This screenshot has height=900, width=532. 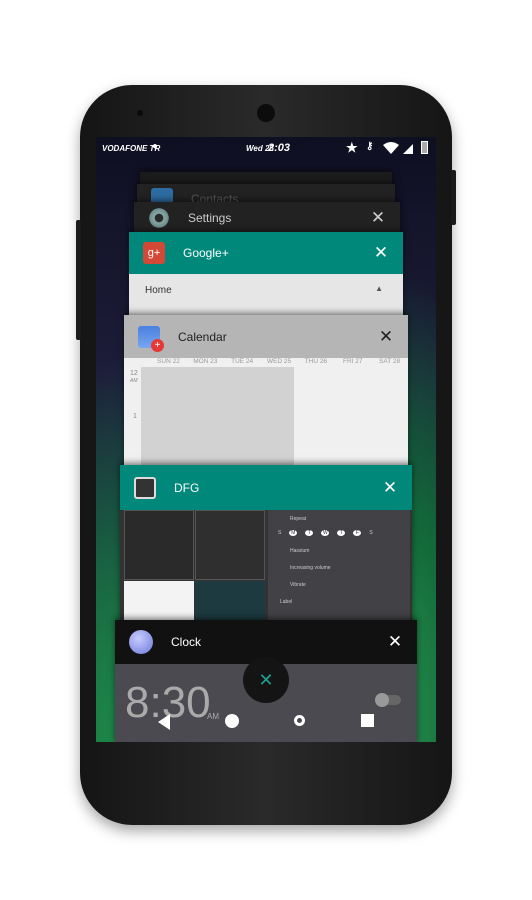 I want to click on alarm-option: Vibrate, so click(x=298, y=585).